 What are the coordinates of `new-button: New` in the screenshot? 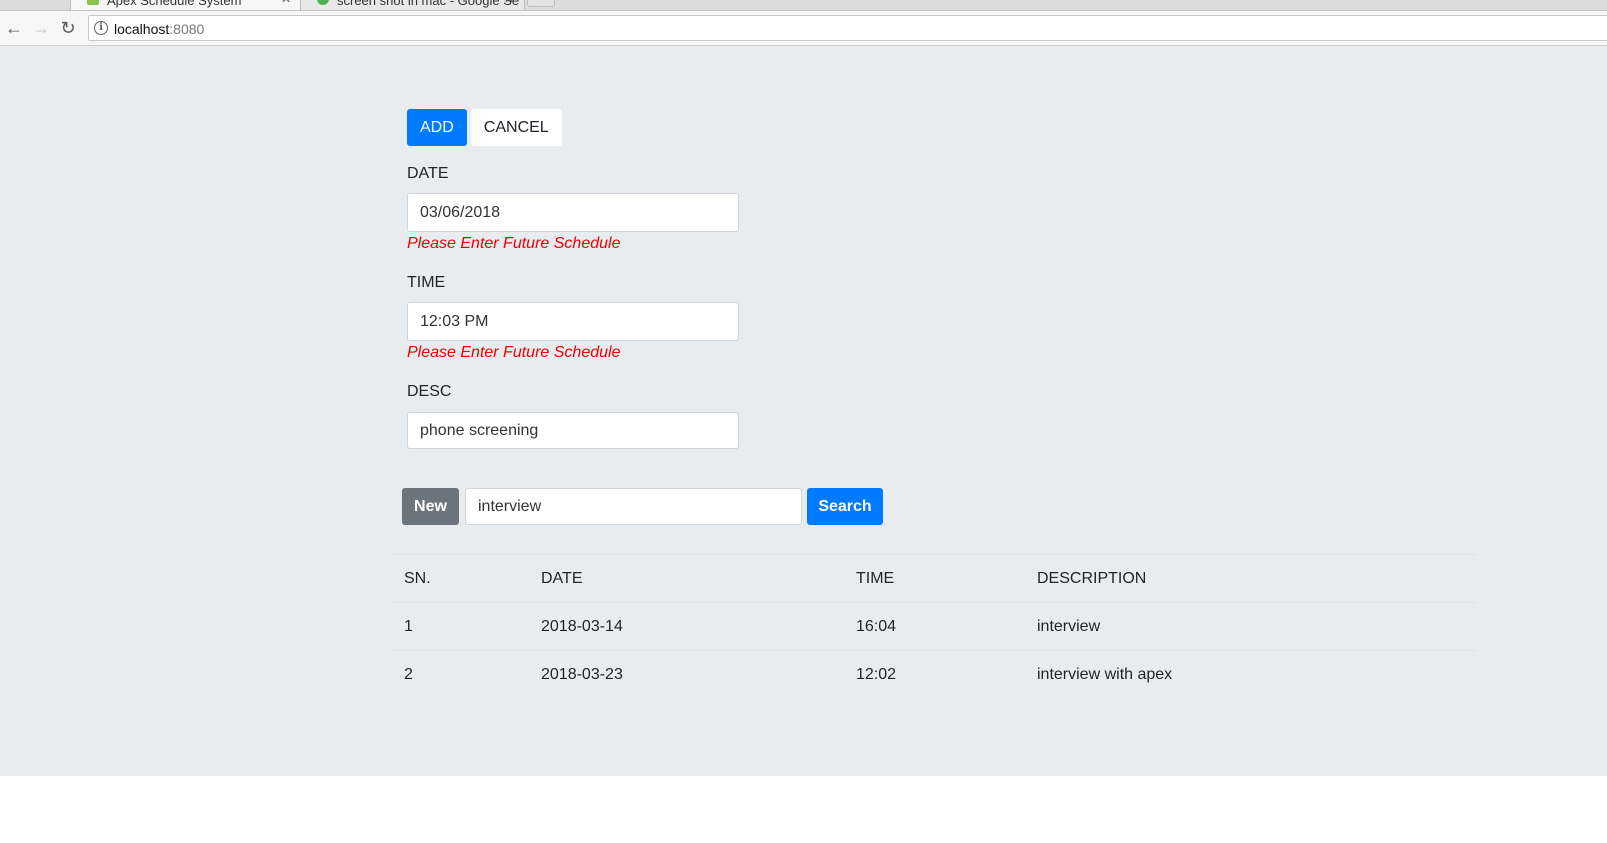 It's located at (430, 506).